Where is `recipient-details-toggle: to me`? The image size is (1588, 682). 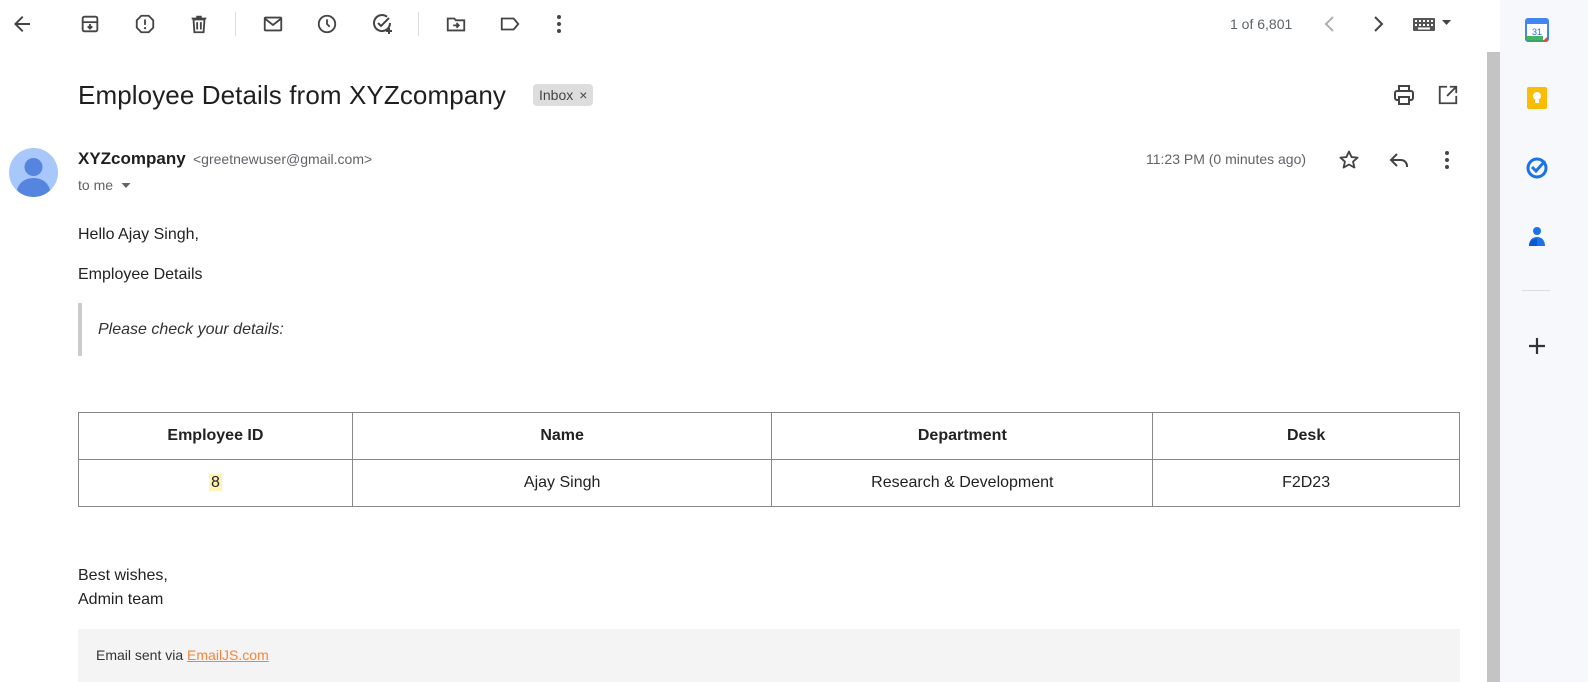
recipient-details-toggle: to me is located at coordinates (106, 185).